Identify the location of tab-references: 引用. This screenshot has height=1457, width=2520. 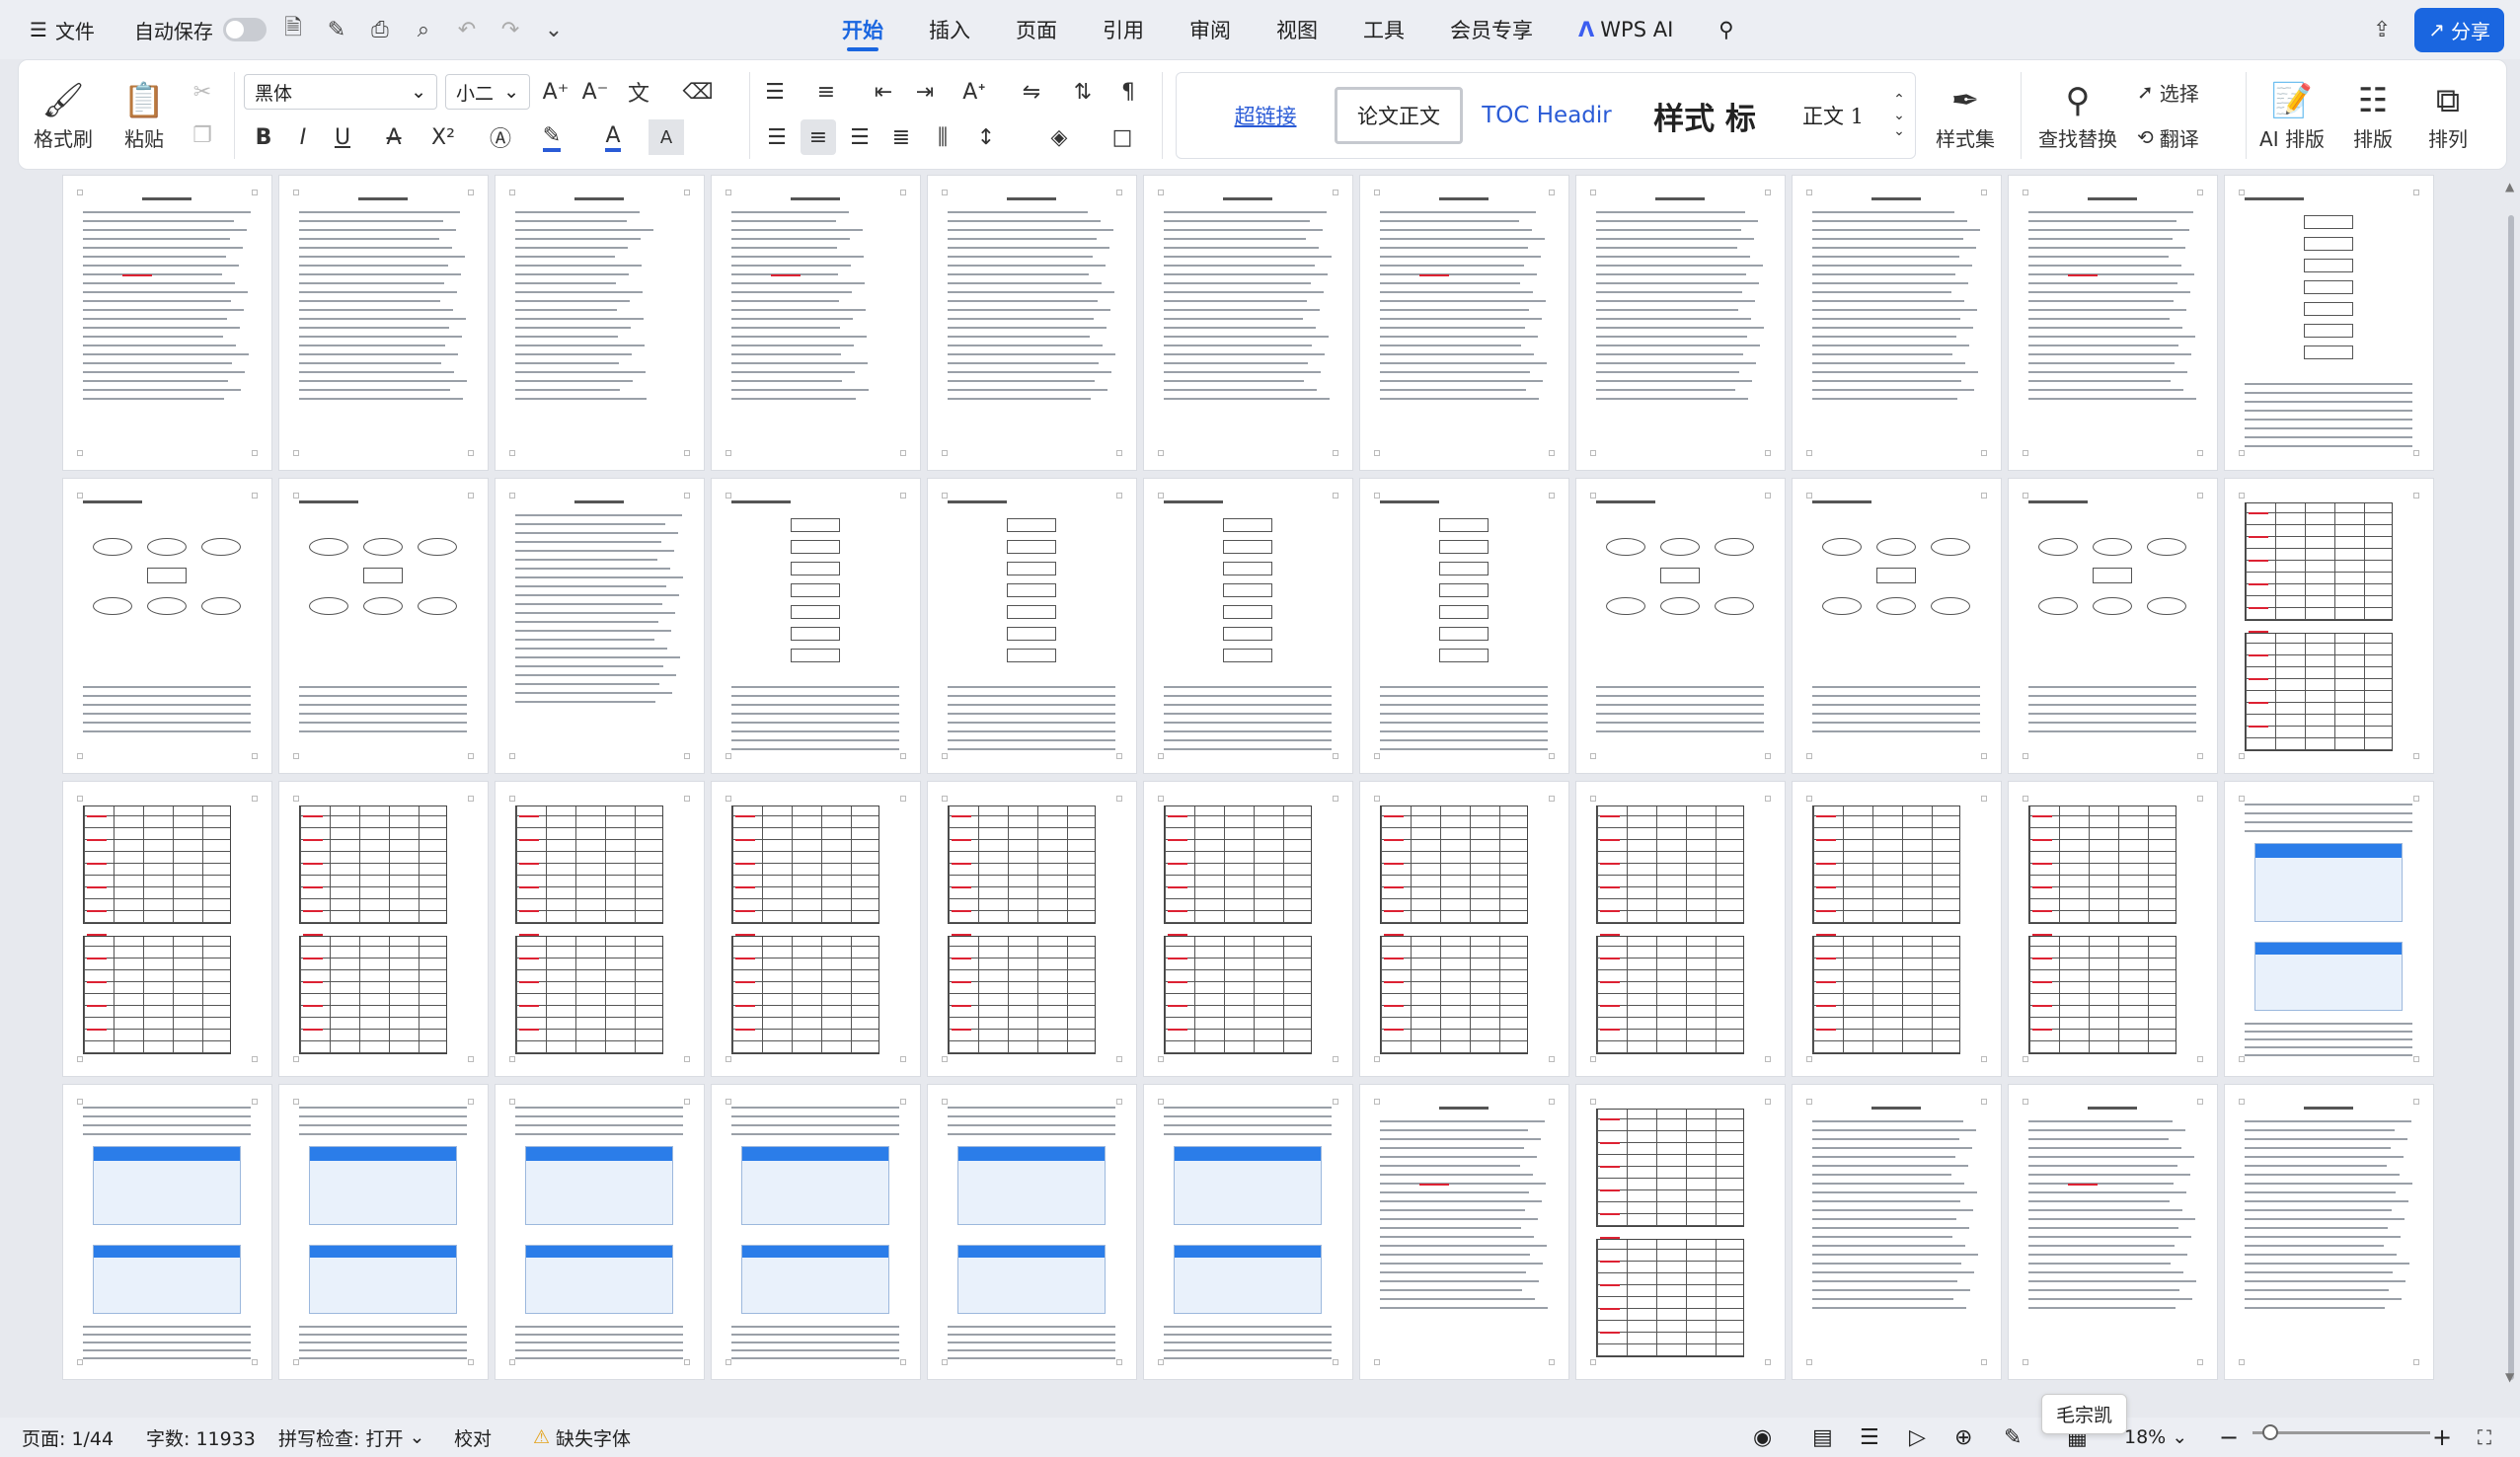
(1123, 29).